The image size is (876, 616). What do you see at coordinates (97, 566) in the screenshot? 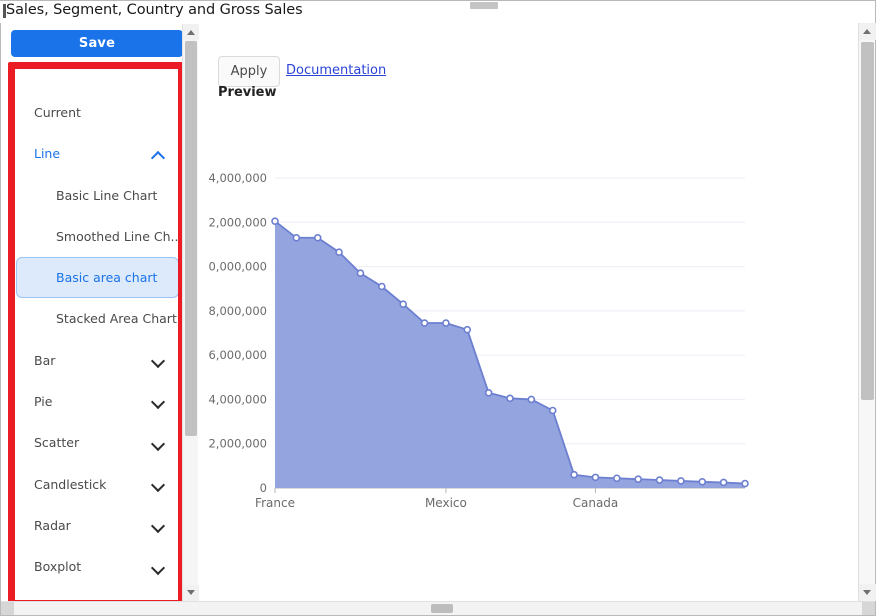
I see `sidebar-group-boxplot: Boxplot` at bounding box center [97, 566].